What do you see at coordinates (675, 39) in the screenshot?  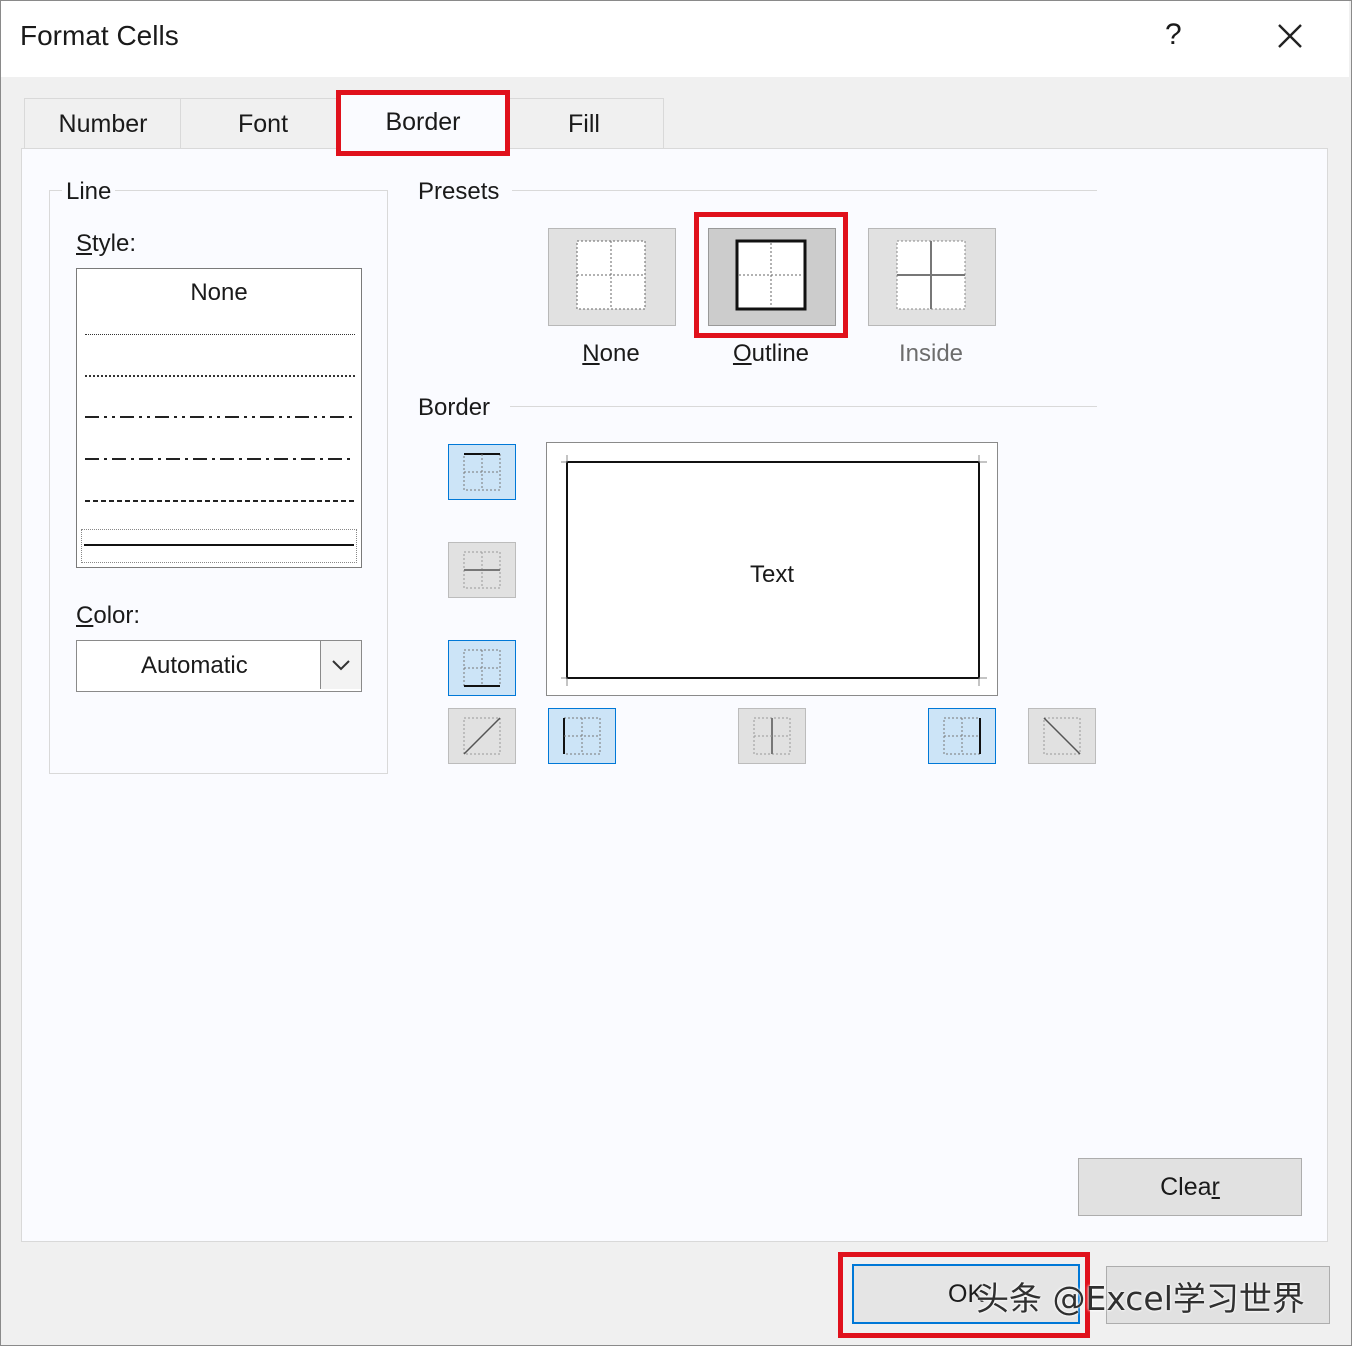 I see `title-bar` at bounding box center [675, 39].